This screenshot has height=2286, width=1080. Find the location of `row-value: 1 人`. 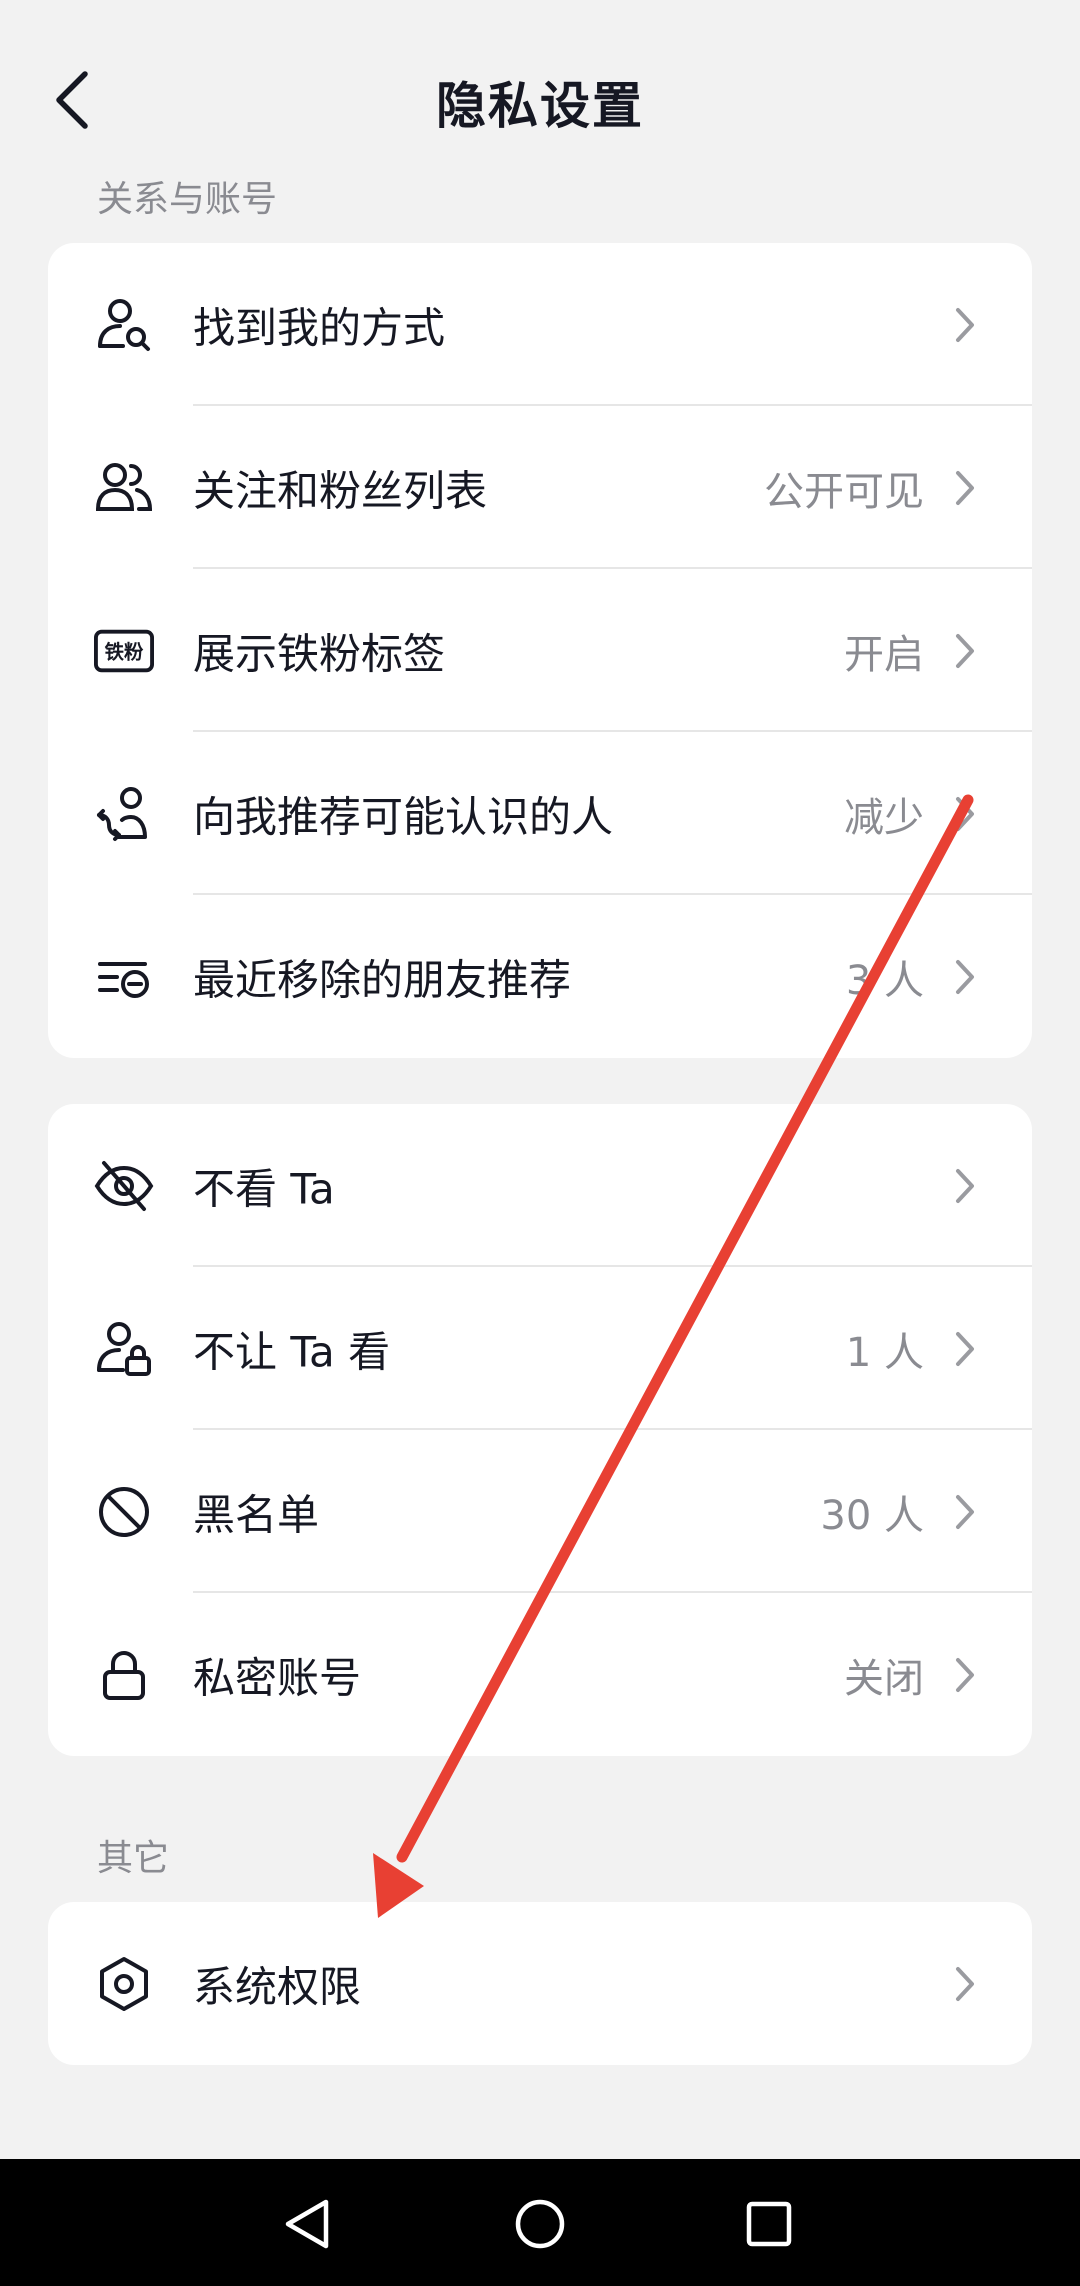

row-value: 1 人 is located at coordinates (884, 1352).